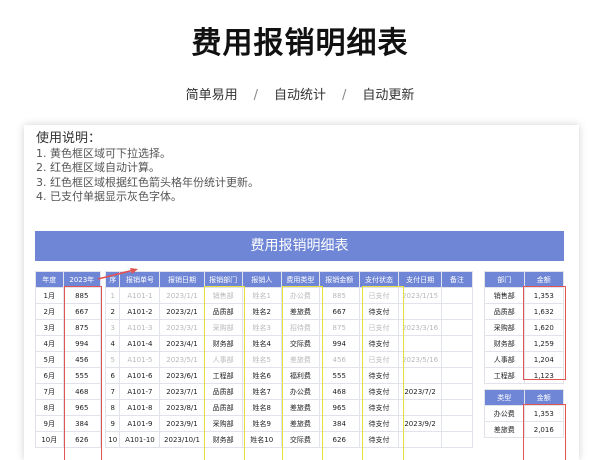  I want to click on table-cell: 1,123, so click(544, 375).